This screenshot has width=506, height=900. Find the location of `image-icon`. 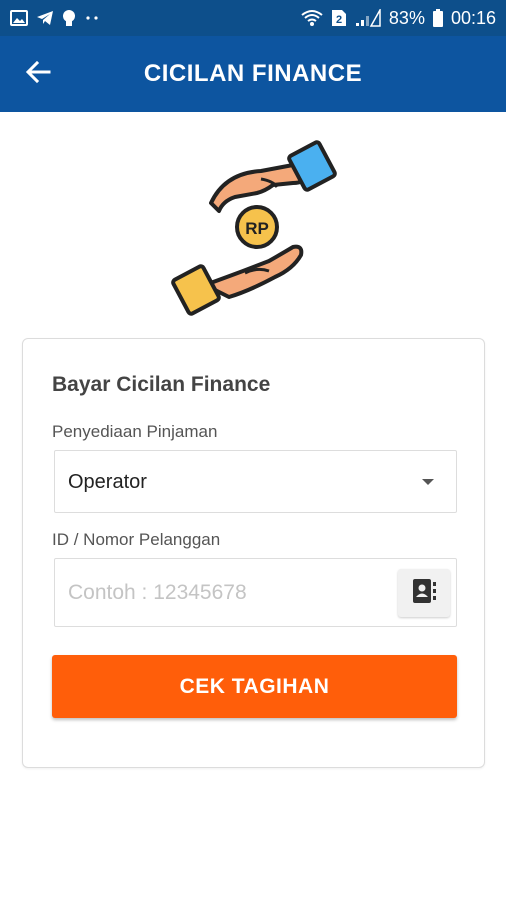

image-icon is located at coordinates (19, 18).